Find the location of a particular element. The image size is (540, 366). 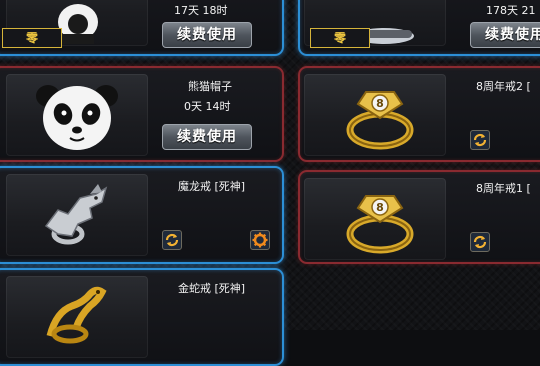

item-remaining-time: 0天 14时 is located at coordinates (207, 106).